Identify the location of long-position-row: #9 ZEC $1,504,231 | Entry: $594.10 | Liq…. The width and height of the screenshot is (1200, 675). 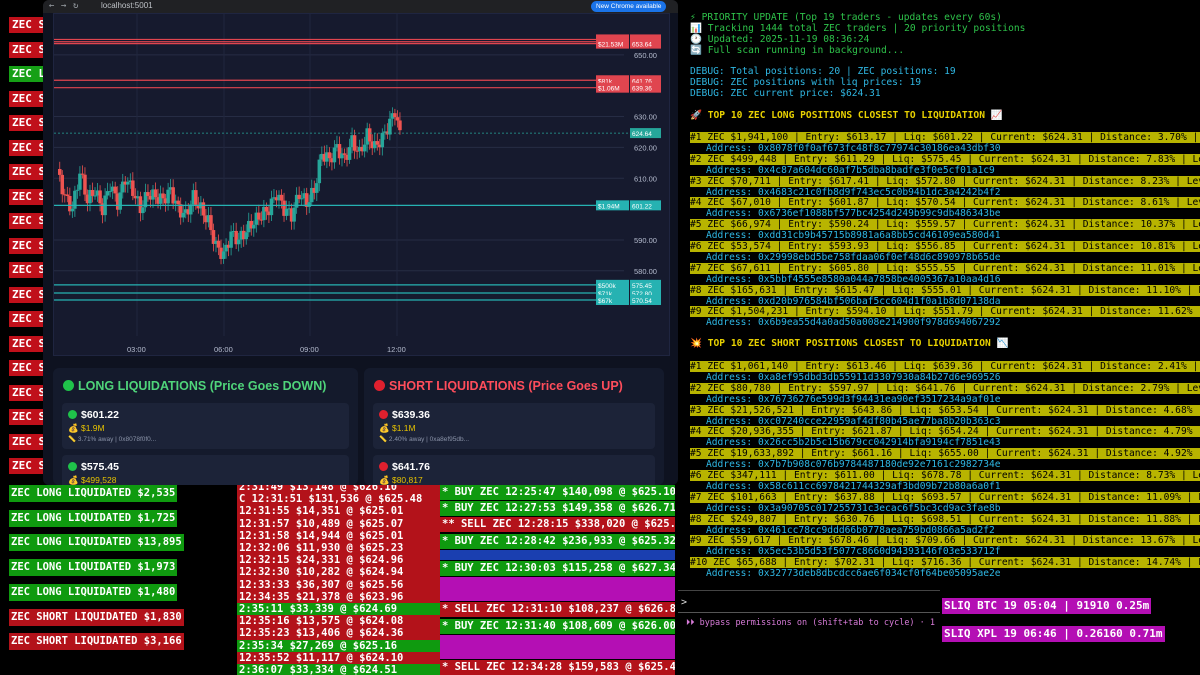
(945, 312).